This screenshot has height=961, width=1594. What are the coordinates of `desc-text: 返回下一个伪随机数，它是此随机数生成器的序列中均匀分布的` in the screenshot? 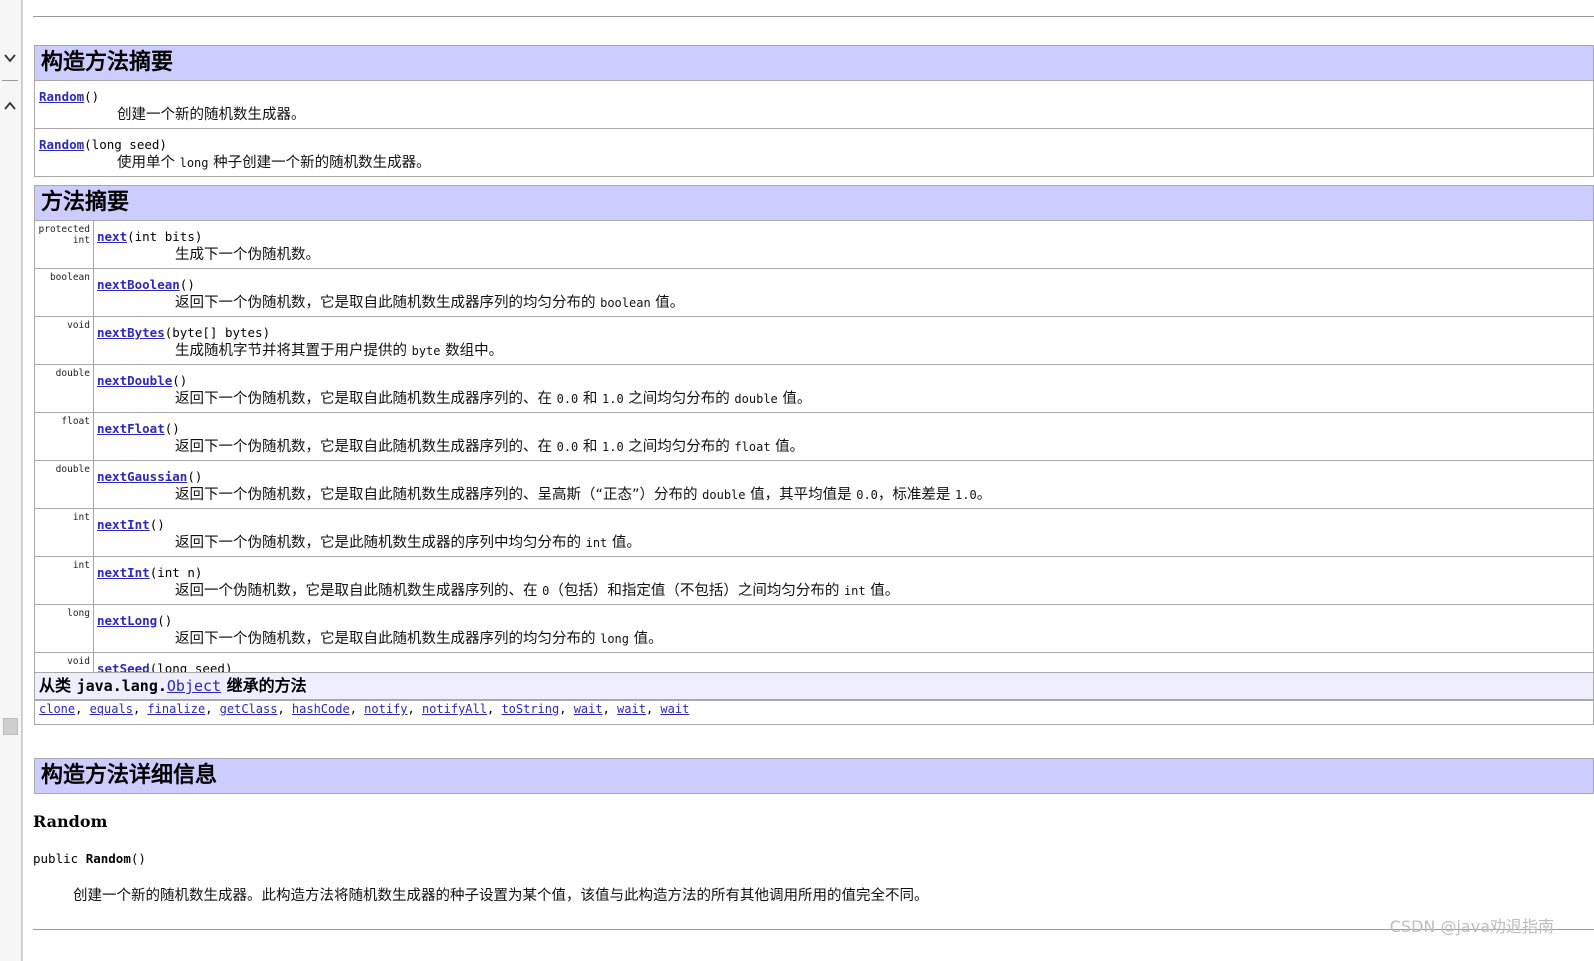 It's located at (380, 543).